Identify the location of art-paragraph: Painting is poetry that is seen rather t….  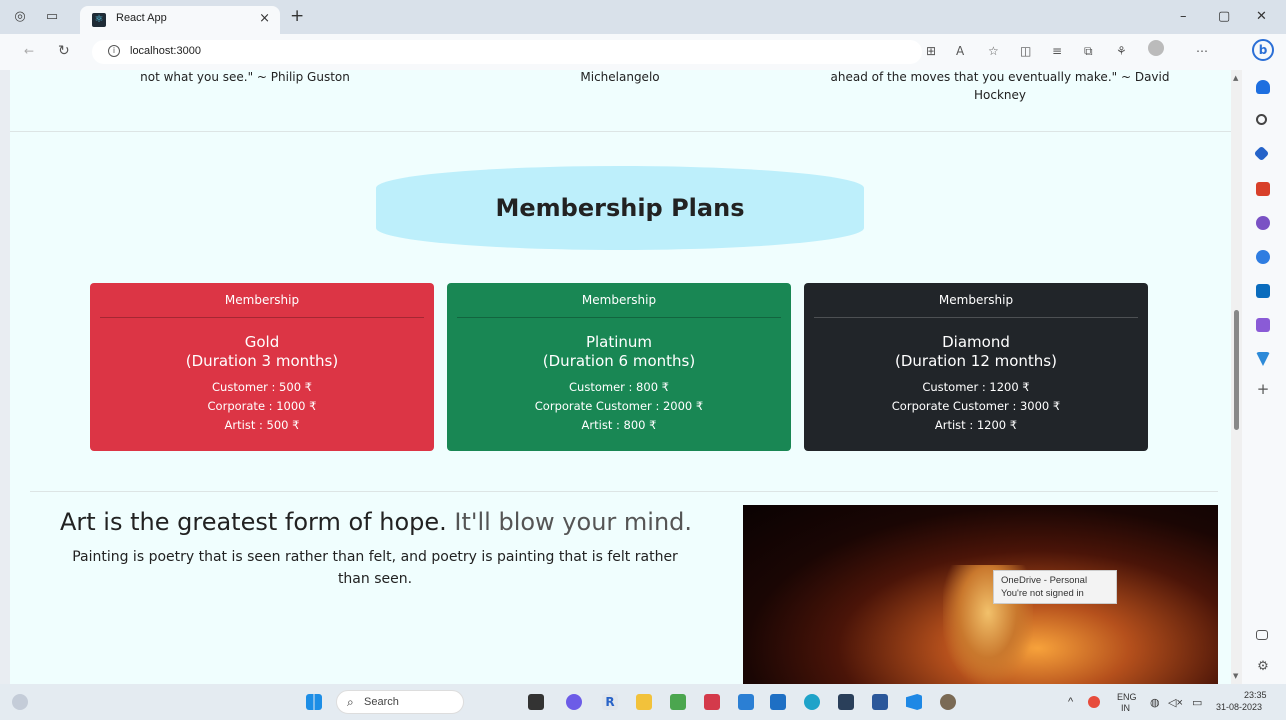
(375, 568).